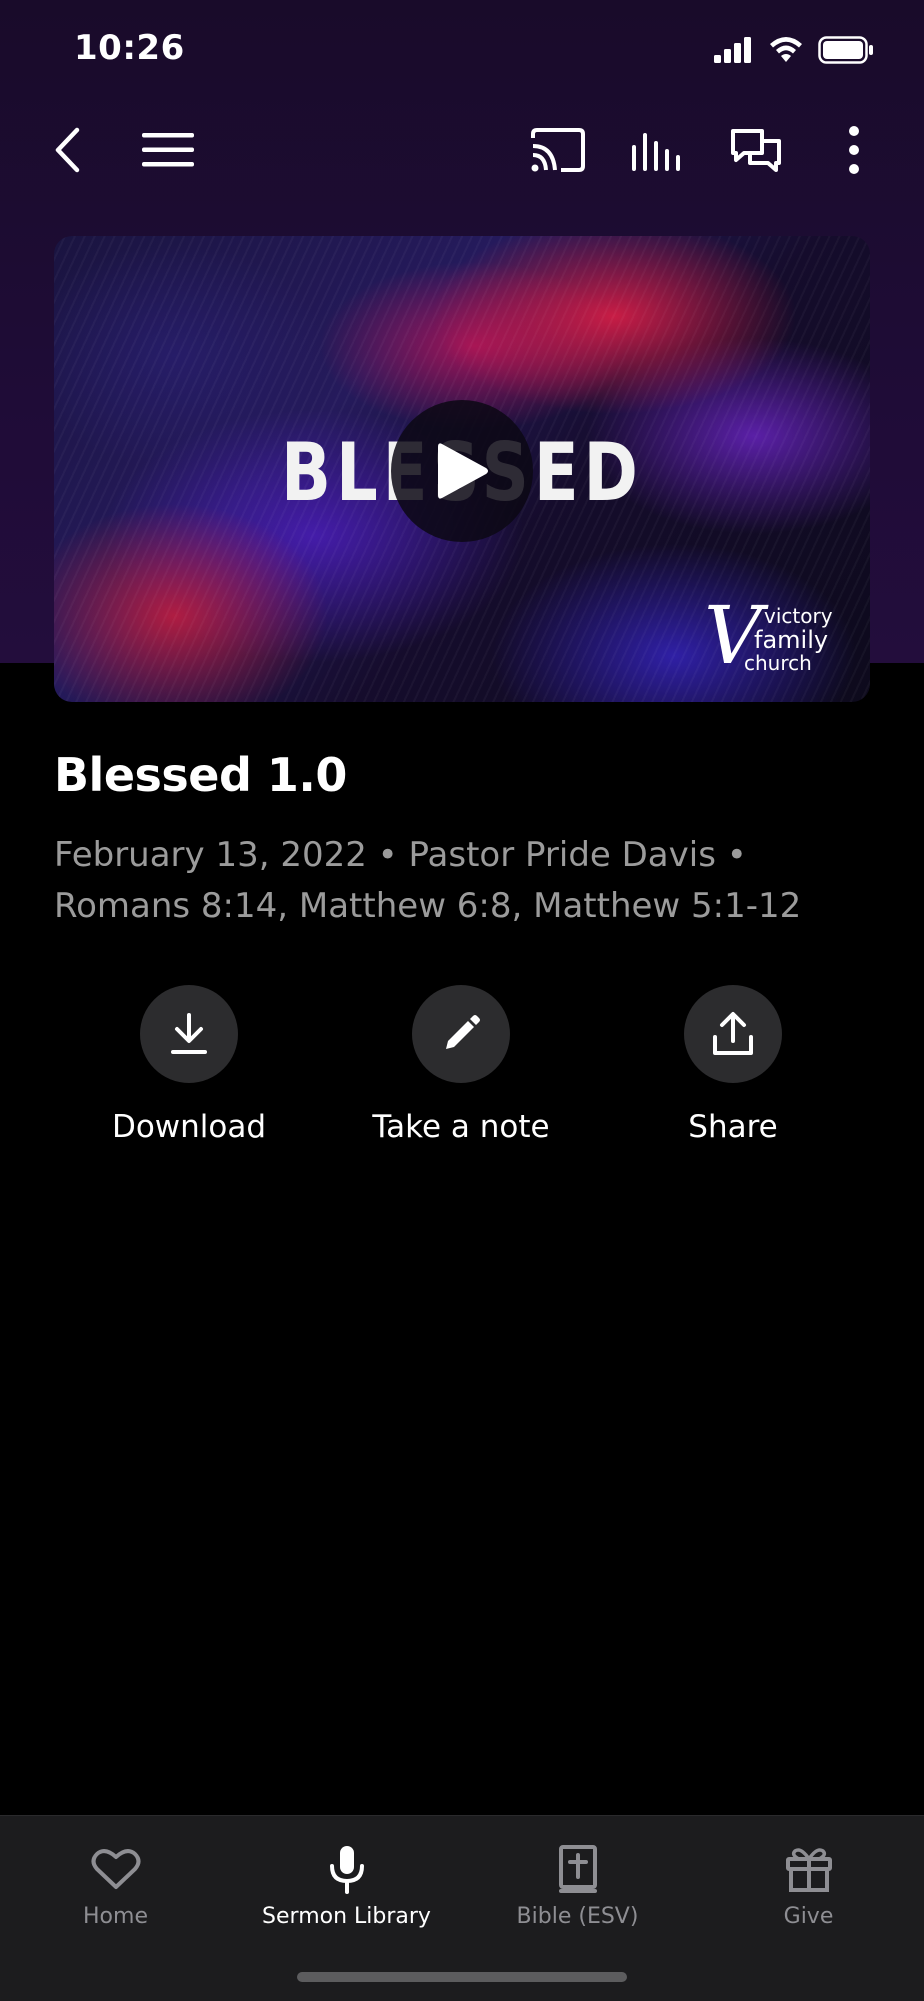 This screenshot has width=924, height=2001. Describe the element at coordinates (346, 1916) in the screenshot. I see `tab-sermon-library-label: Sermon Library` at that location.